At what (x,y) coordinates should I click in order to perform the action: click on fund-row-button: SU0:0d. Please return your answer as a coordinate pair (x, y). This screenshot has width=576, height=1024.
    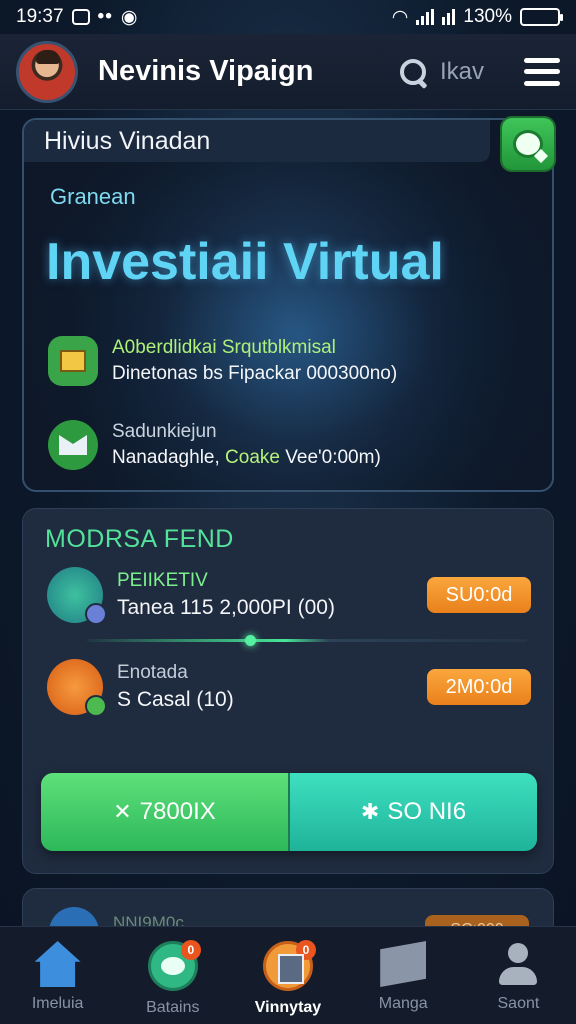
    Looking at the image, I should click on (479, 595).